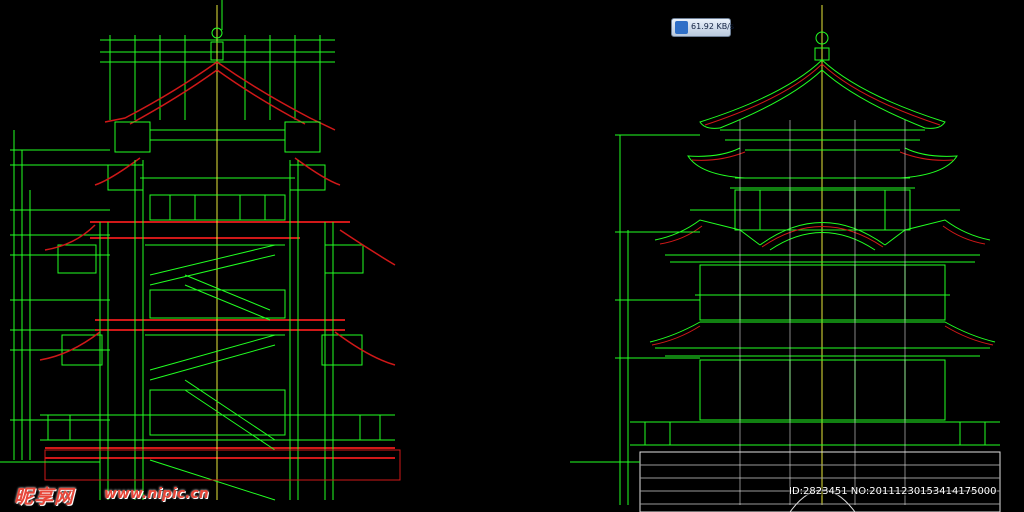 This screenshot has width=1024, height=512. What do you see at coordinates (215, 372) in the screenshot?
I see `left-interior-stairs` at bounding box center [215, 372].